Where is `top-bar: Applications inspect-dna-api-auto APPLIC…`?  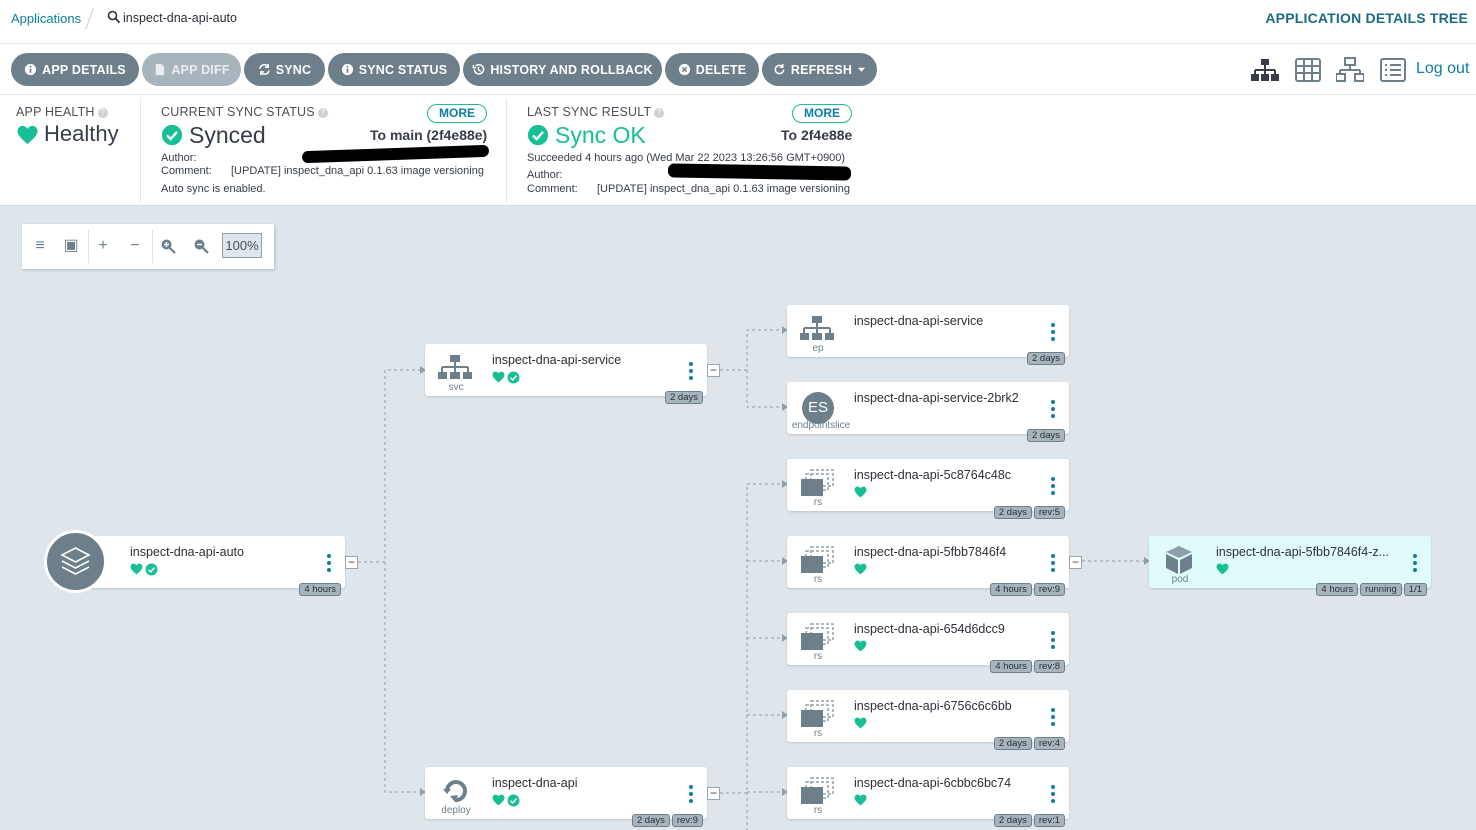
top-bar: Applications inspect-dna-api-auto APPLIC… is located at coordinates (738, 22).